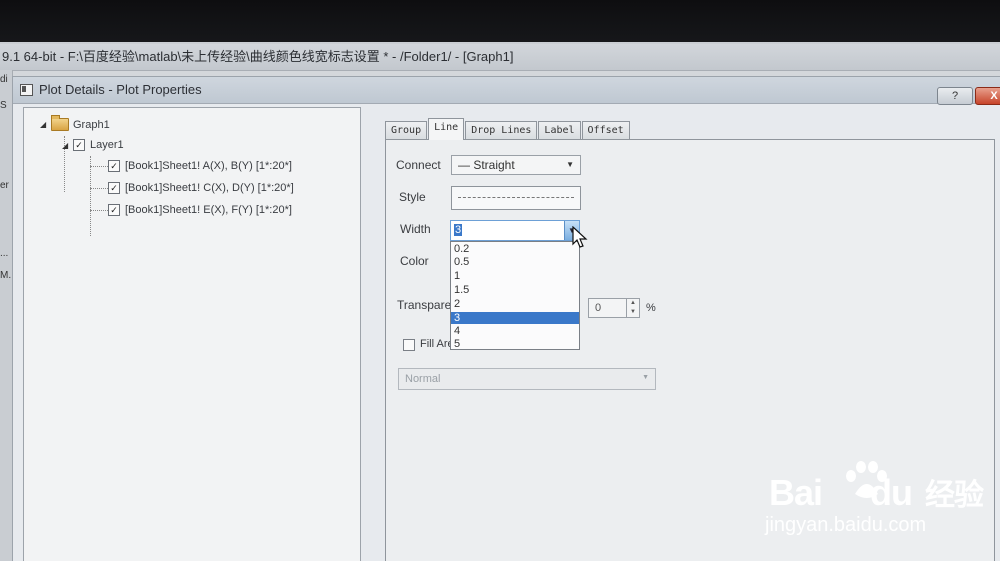 This screenshot has width=1000, height=561. I want to click on tree-node-label: [Book1]Sheet1! E(X), F(Y) [1*:20*], so click(208, 210).